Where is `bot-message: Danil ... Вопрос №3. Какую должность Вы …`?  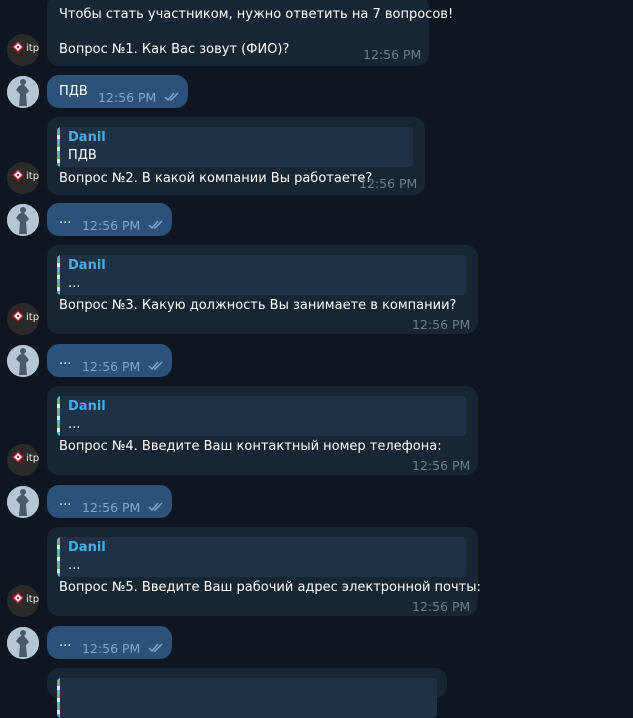 bot-message: Danil ... Вопрос №3. Какую должность Вы … is located at coordinates (262, 289).